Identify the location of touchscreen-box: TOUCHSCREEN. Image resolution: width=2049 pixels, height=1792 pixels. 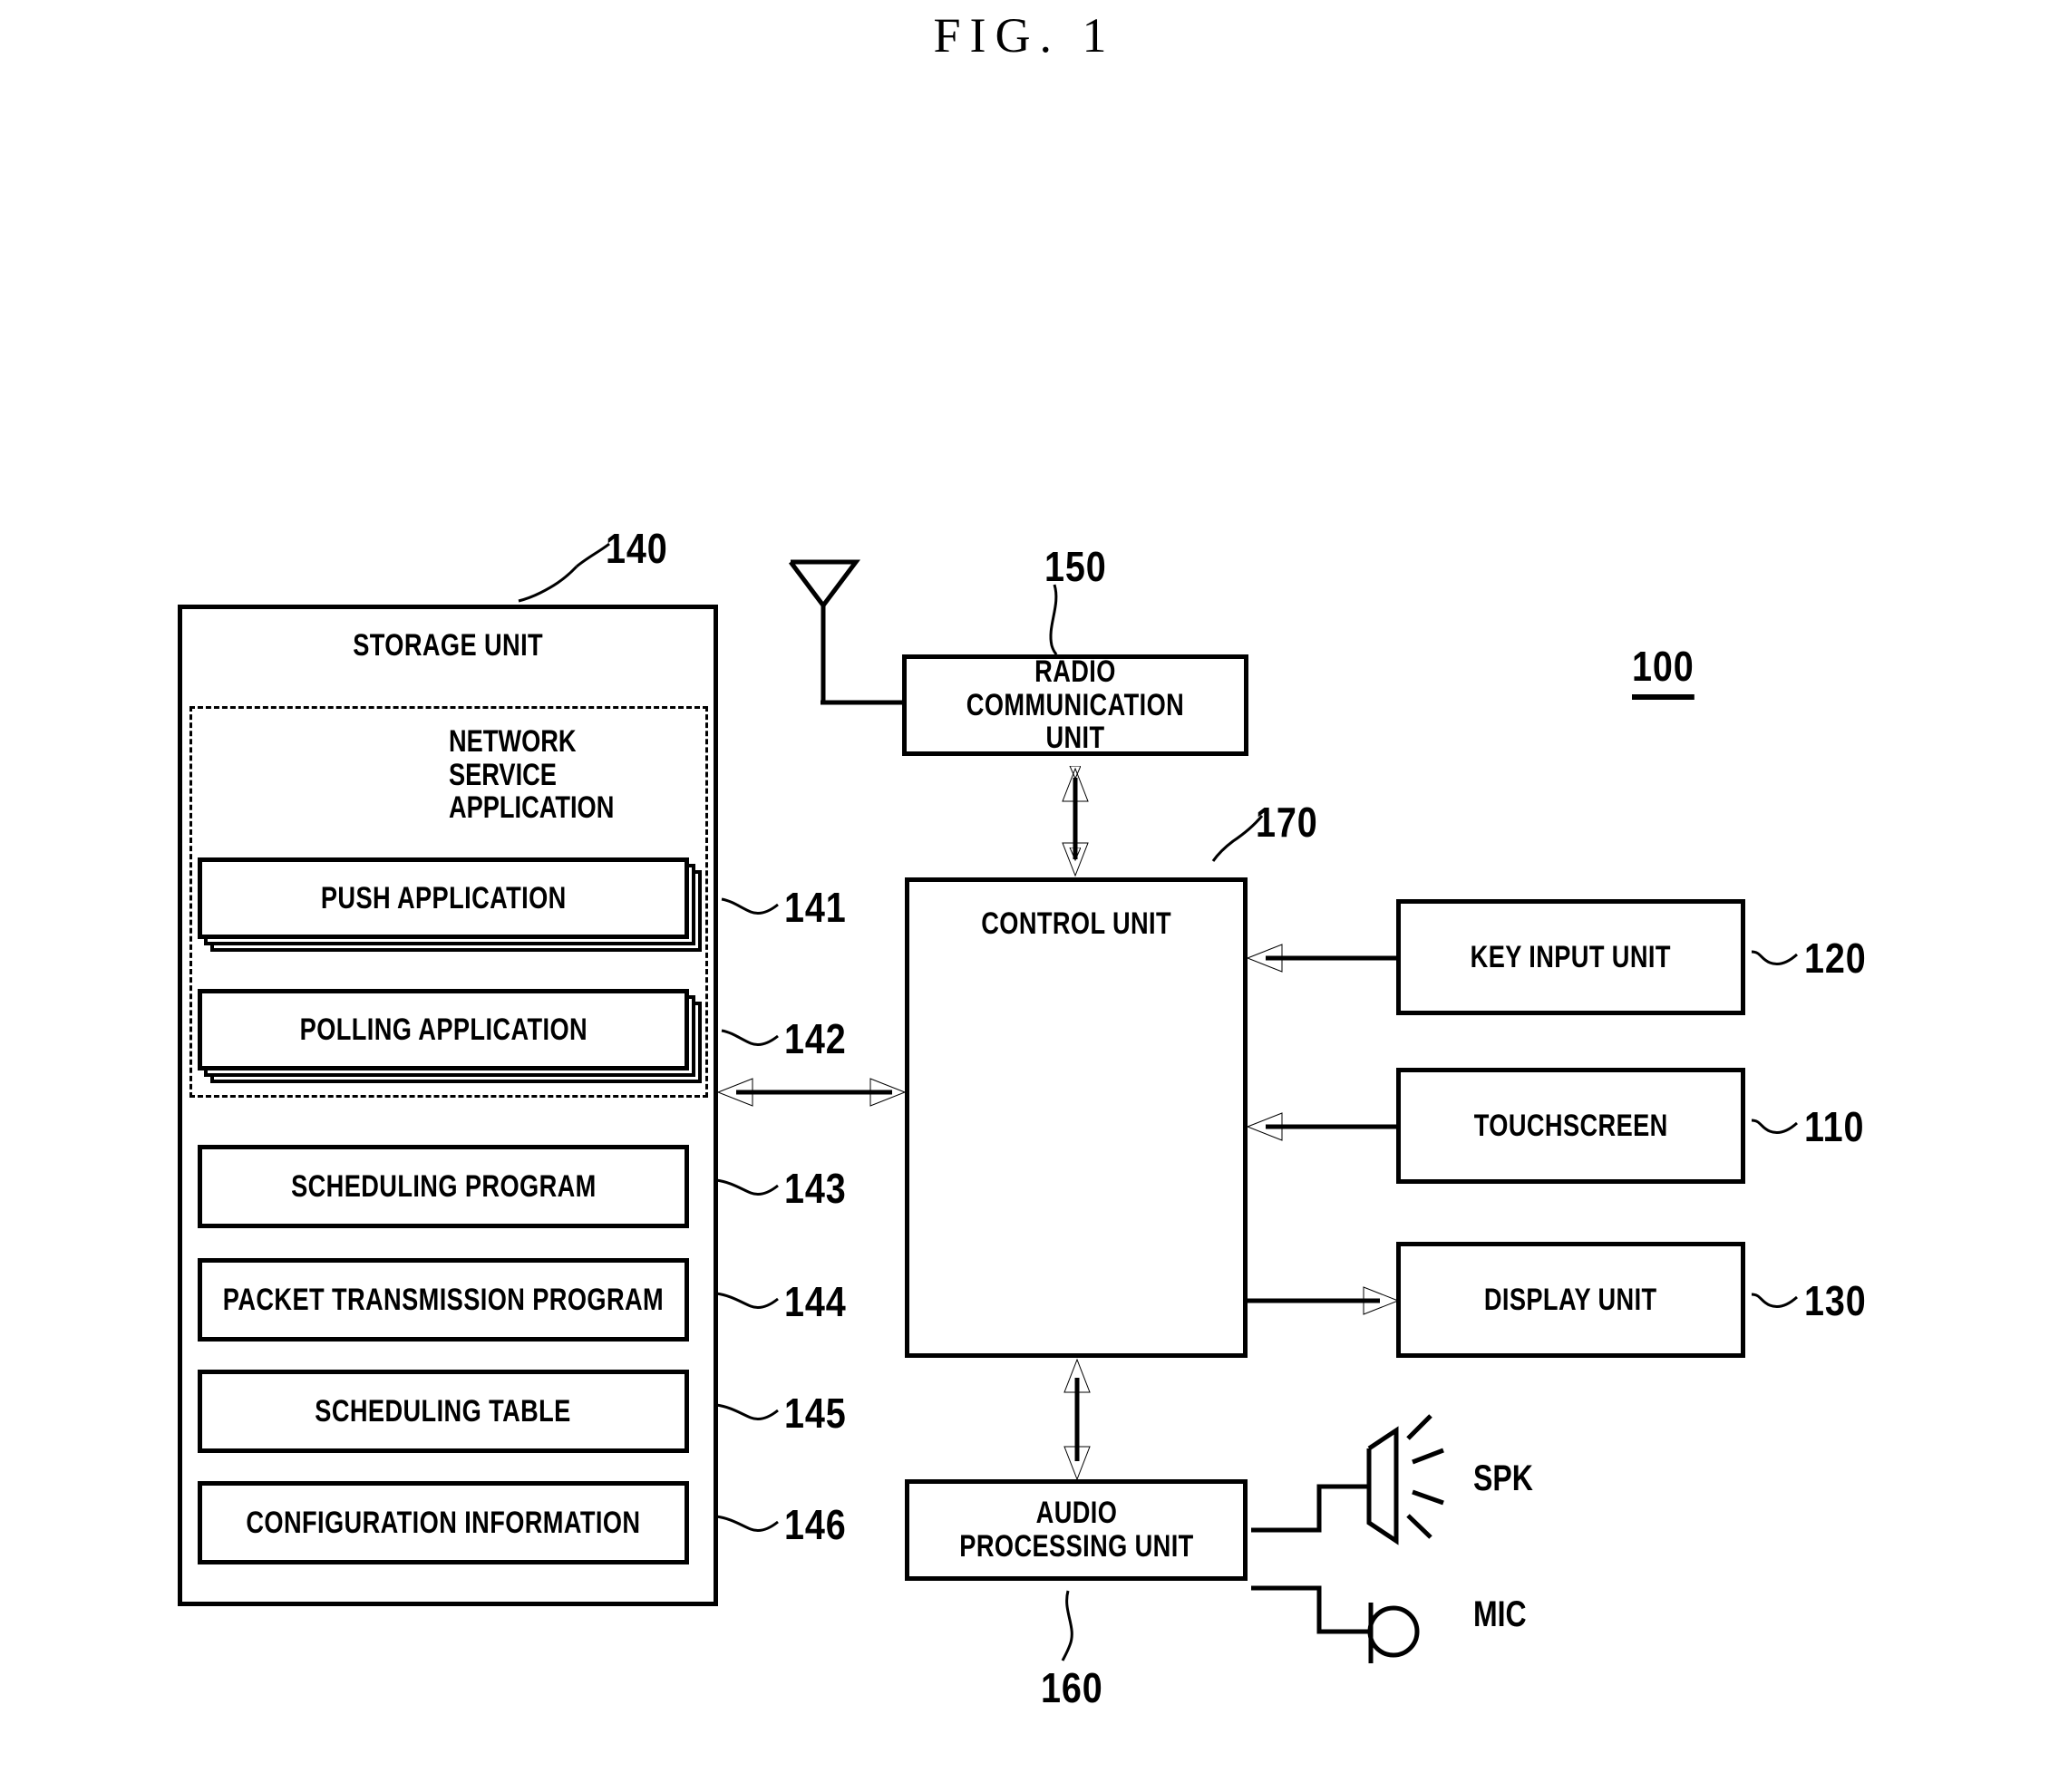
(1573, 1128).